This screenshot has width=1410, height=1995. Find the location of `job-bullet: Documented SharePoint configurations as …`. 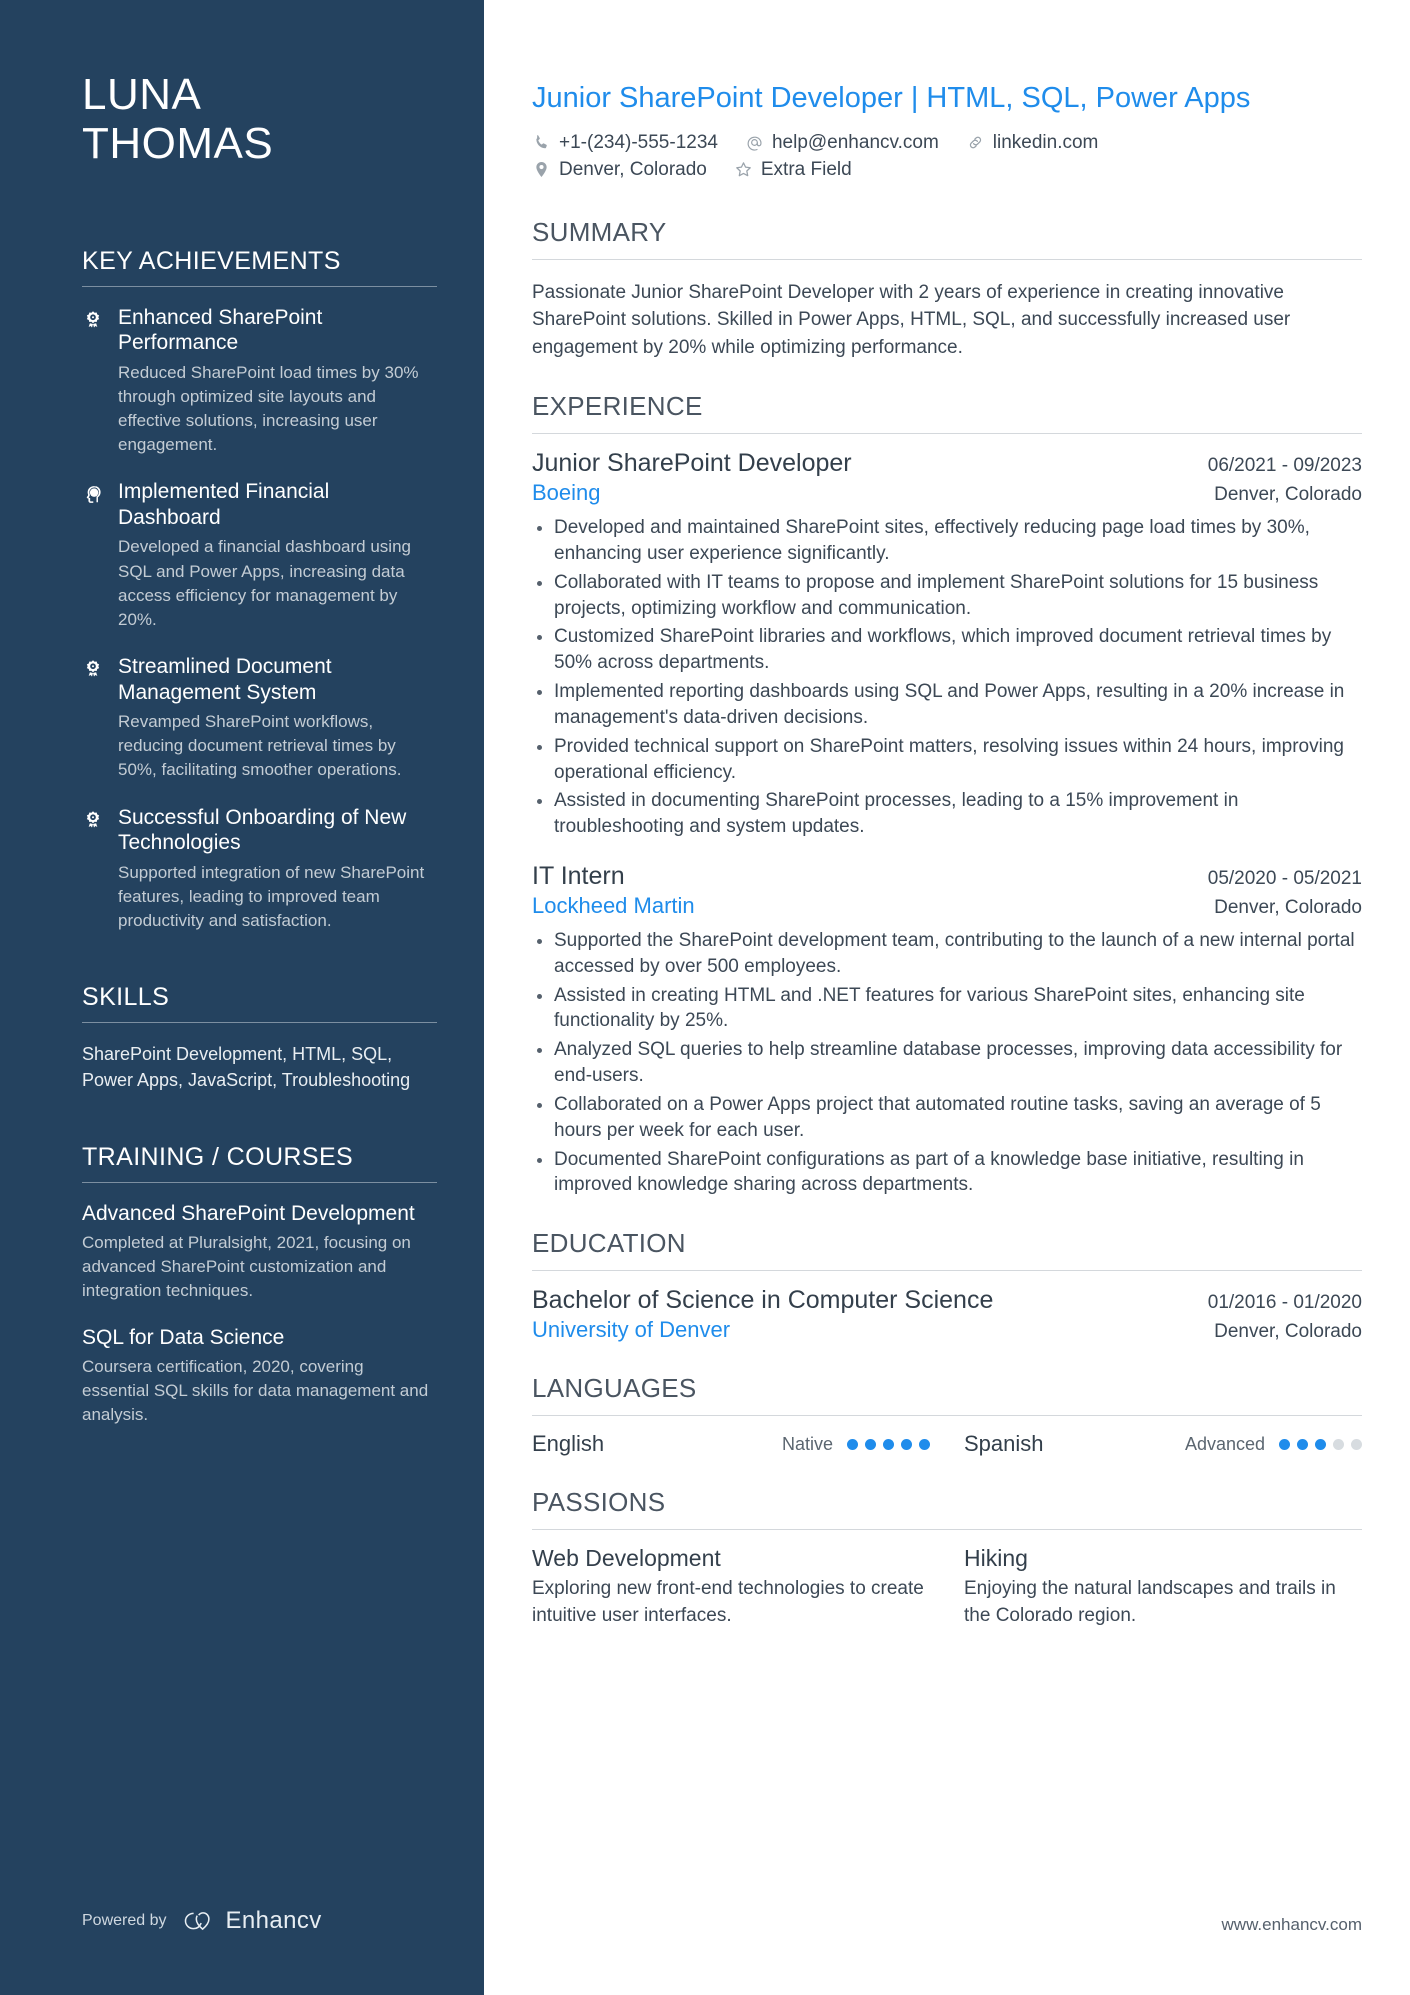

job-bullet: Documented SharePoint configurations as … is located at coordinates (947, 1173).